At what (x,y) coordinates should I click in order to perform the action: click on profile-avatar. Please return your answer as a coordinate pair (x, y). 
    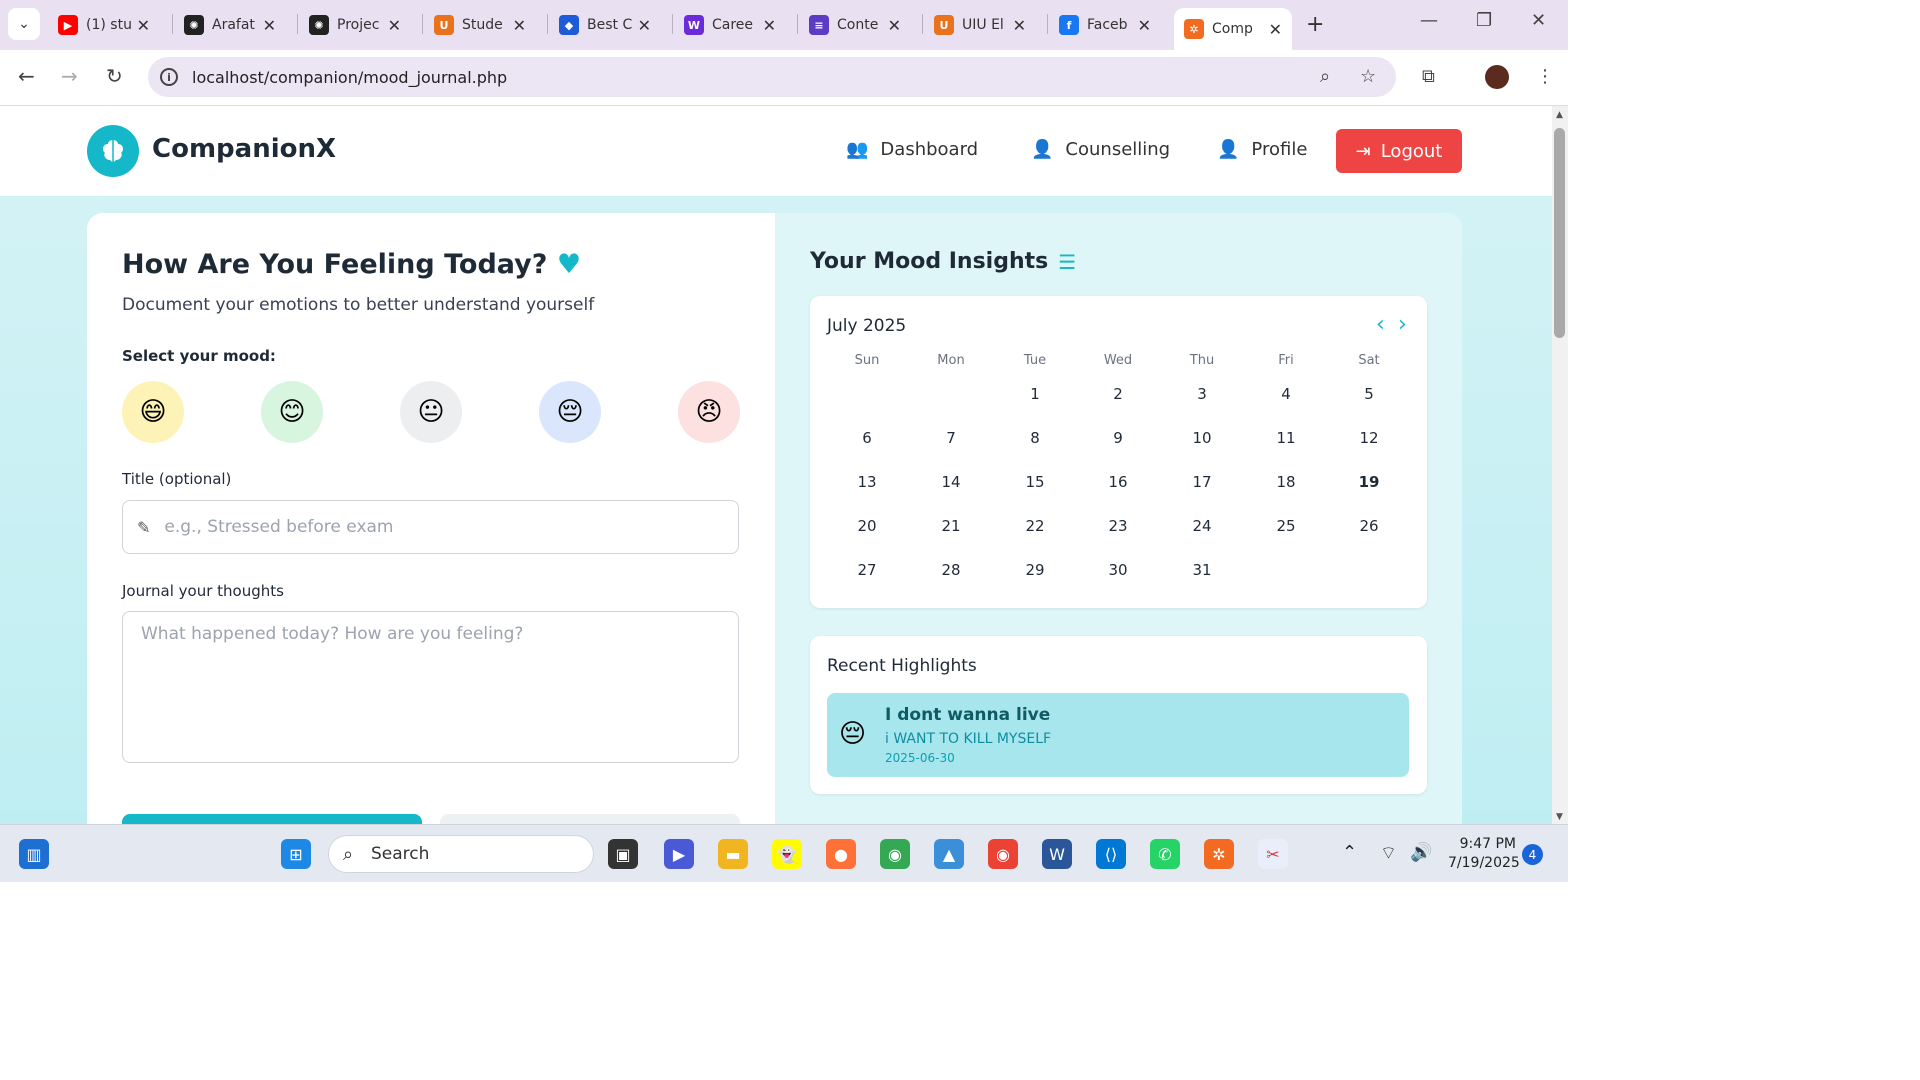
    Looking at the image, I should click on (1497, 77).